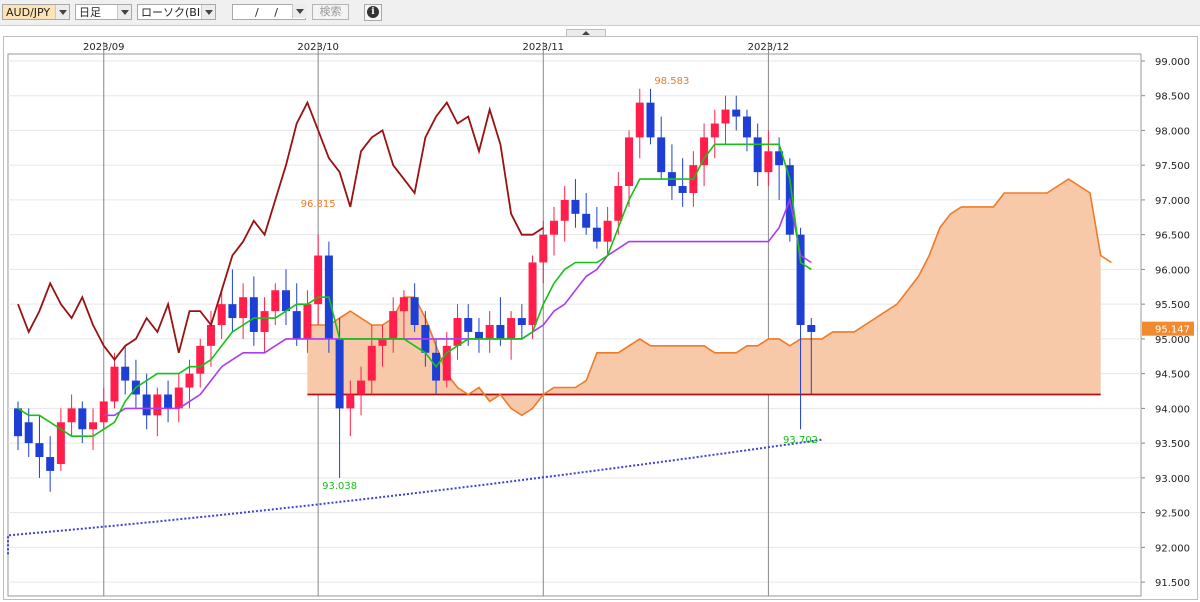  What do you see at coordinates (1172, 201) in the screenshot?
I see `y-tick-label: 97.000` at bounding box center [1172, 201].